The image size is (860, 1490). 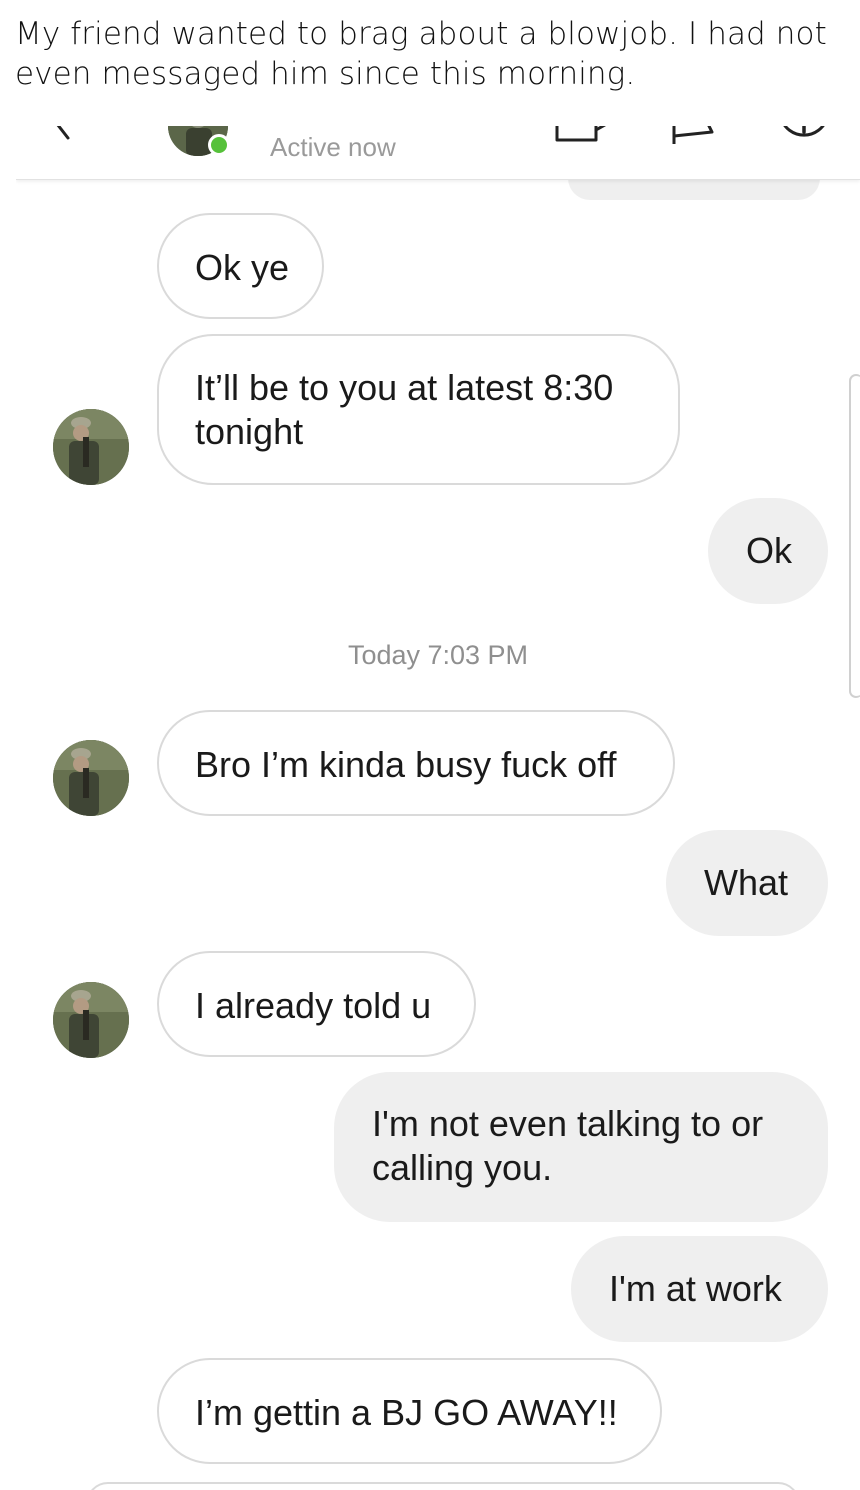 I want to click on message-text: I'm at work, so click(x=695, y=1288).